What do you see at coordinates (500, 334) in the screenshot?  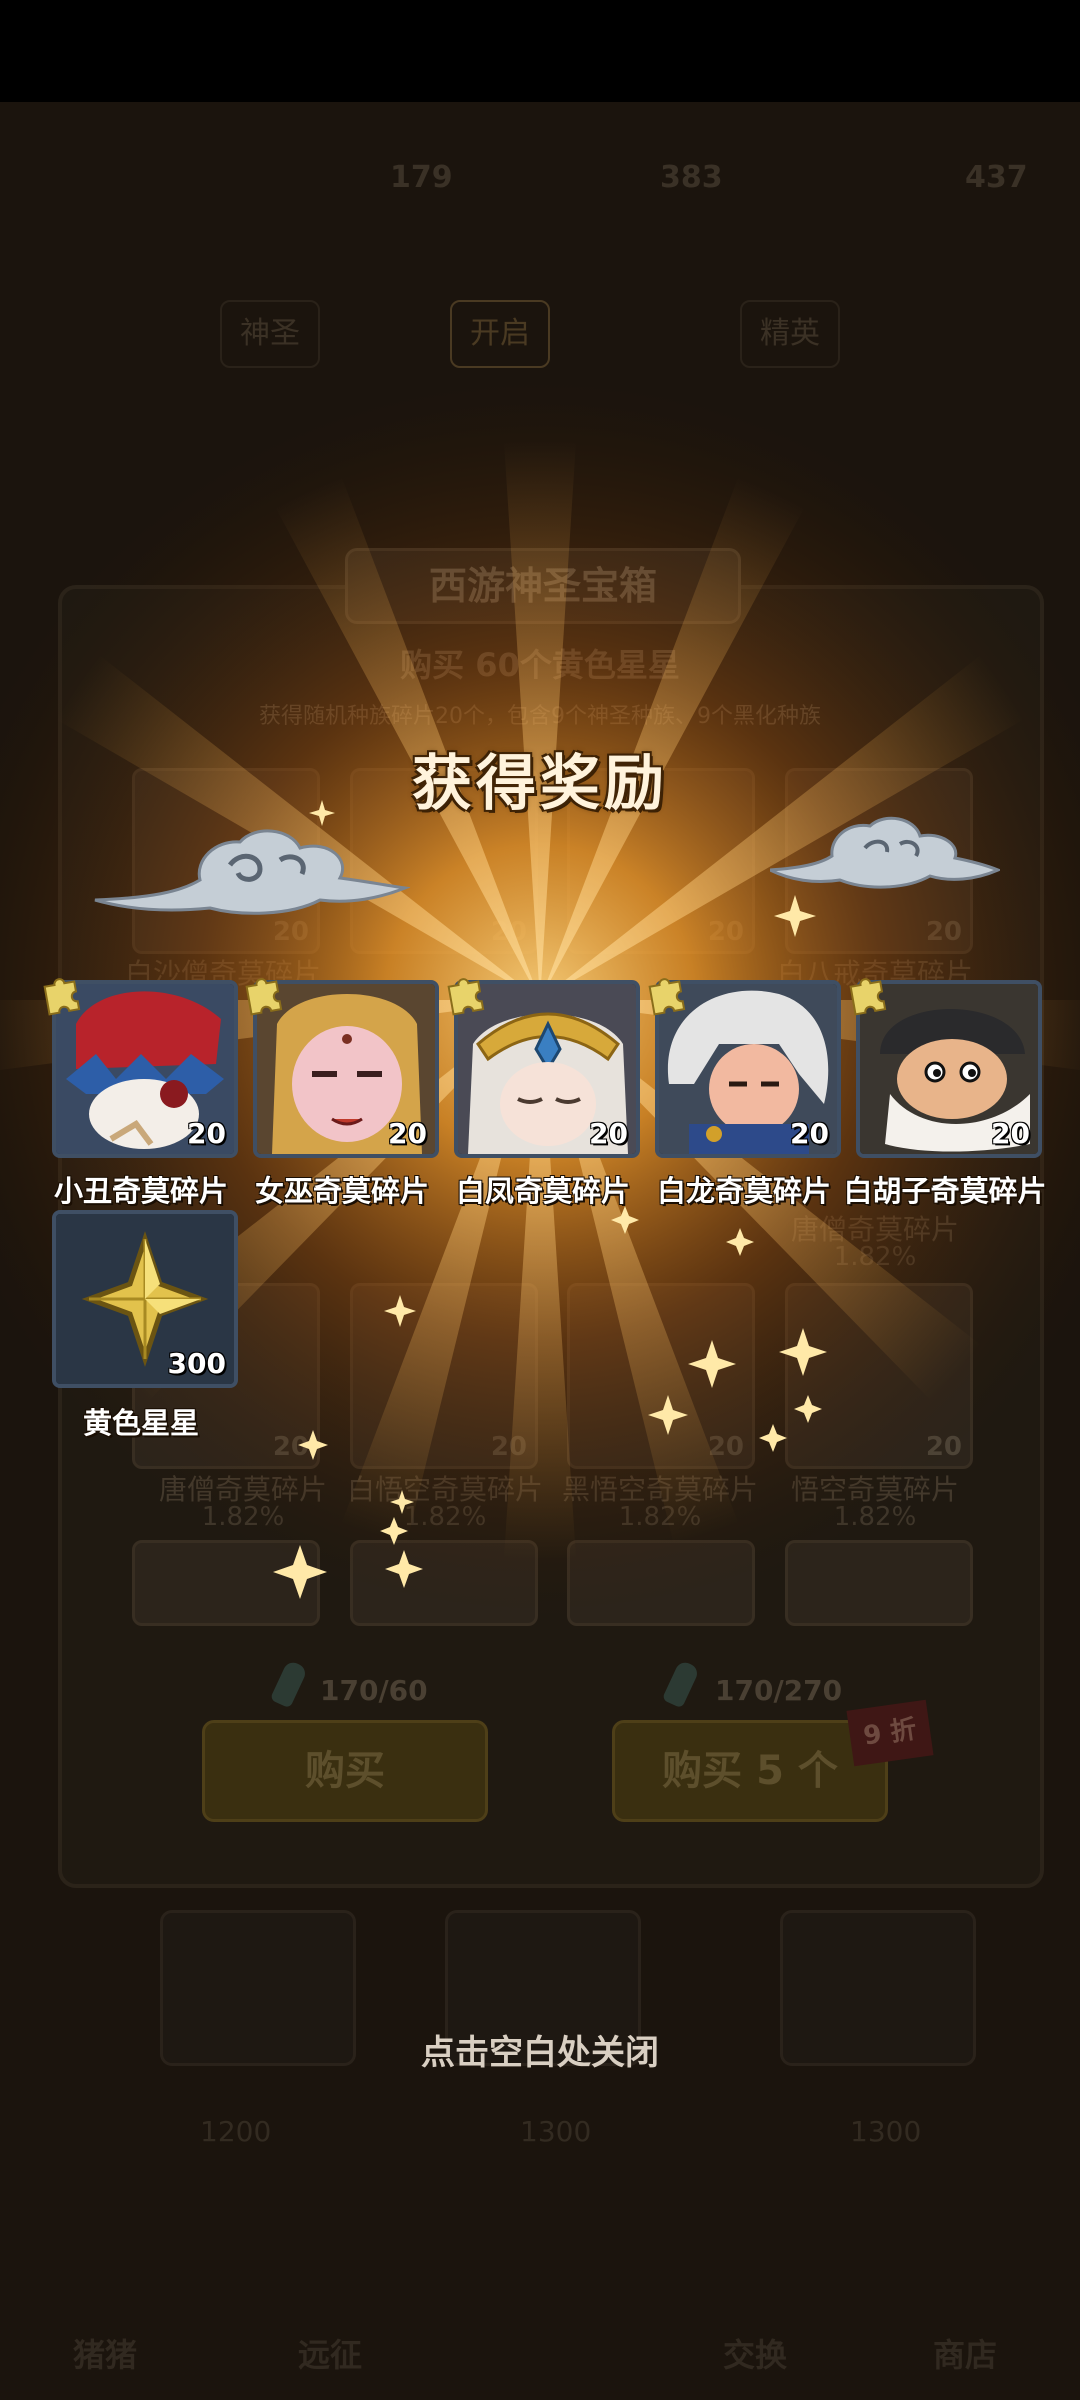 I see `tab-bg-active: 开启` at bounding box center [500, 334].